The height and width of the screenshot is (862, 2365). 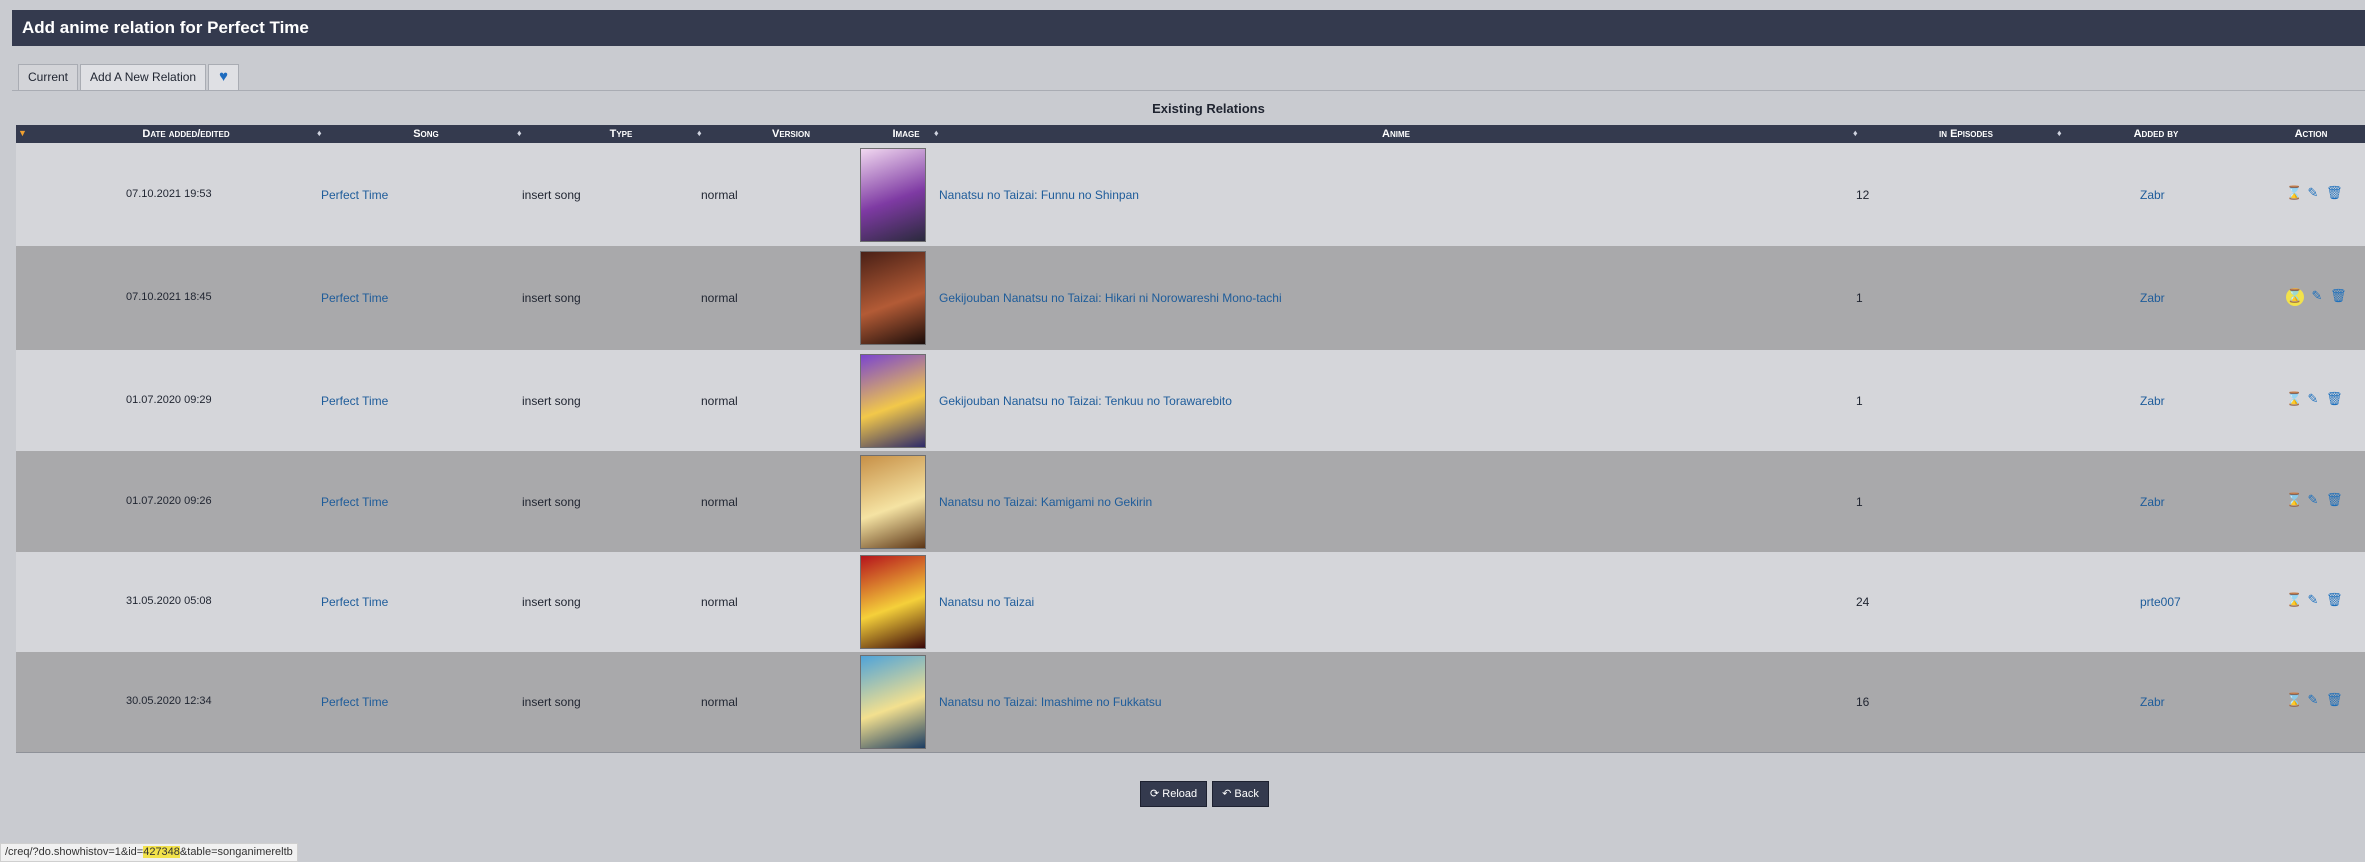 I want to click on column-added-by: Added by, so click(x=2156, y=134).